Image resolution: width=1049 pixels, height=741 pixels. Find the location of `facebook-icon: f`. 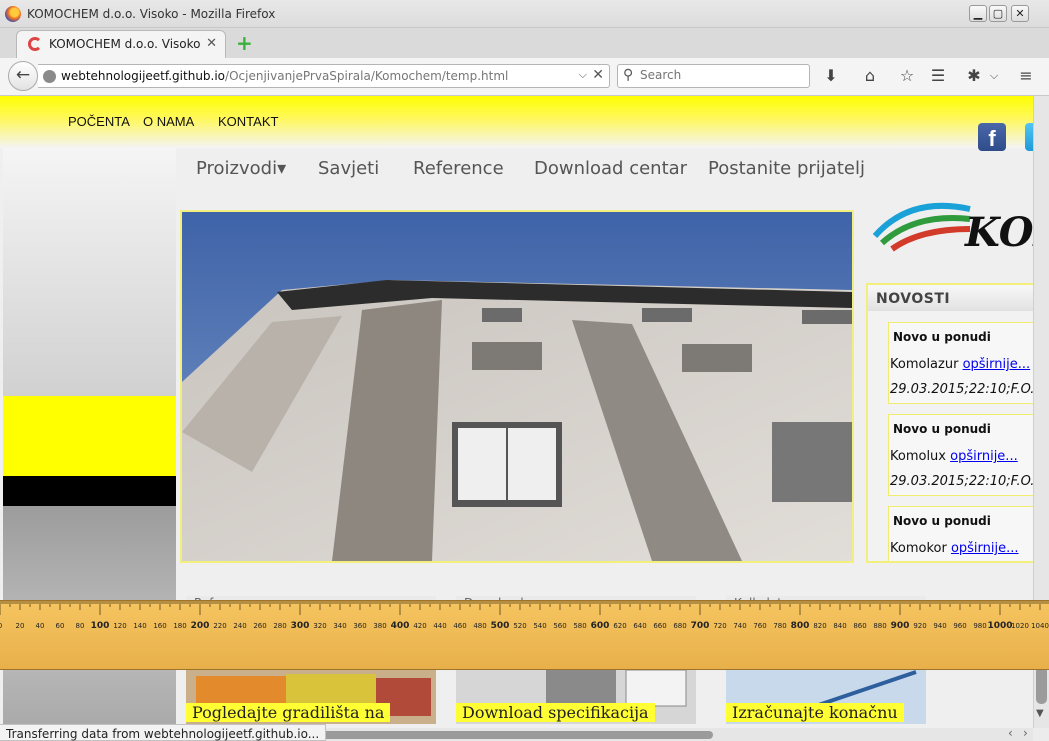

facebook-icon: f is located at coordinates (992, 137).